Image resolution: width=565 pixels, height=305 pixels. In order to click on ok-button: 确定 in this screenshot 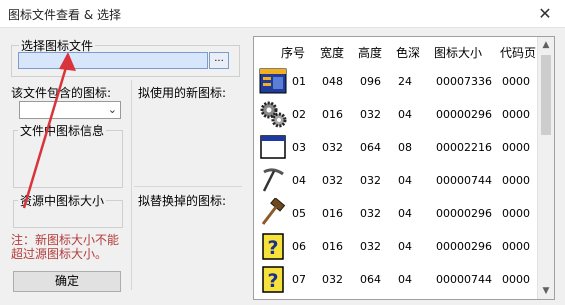, I will do `click(67, 281)`.